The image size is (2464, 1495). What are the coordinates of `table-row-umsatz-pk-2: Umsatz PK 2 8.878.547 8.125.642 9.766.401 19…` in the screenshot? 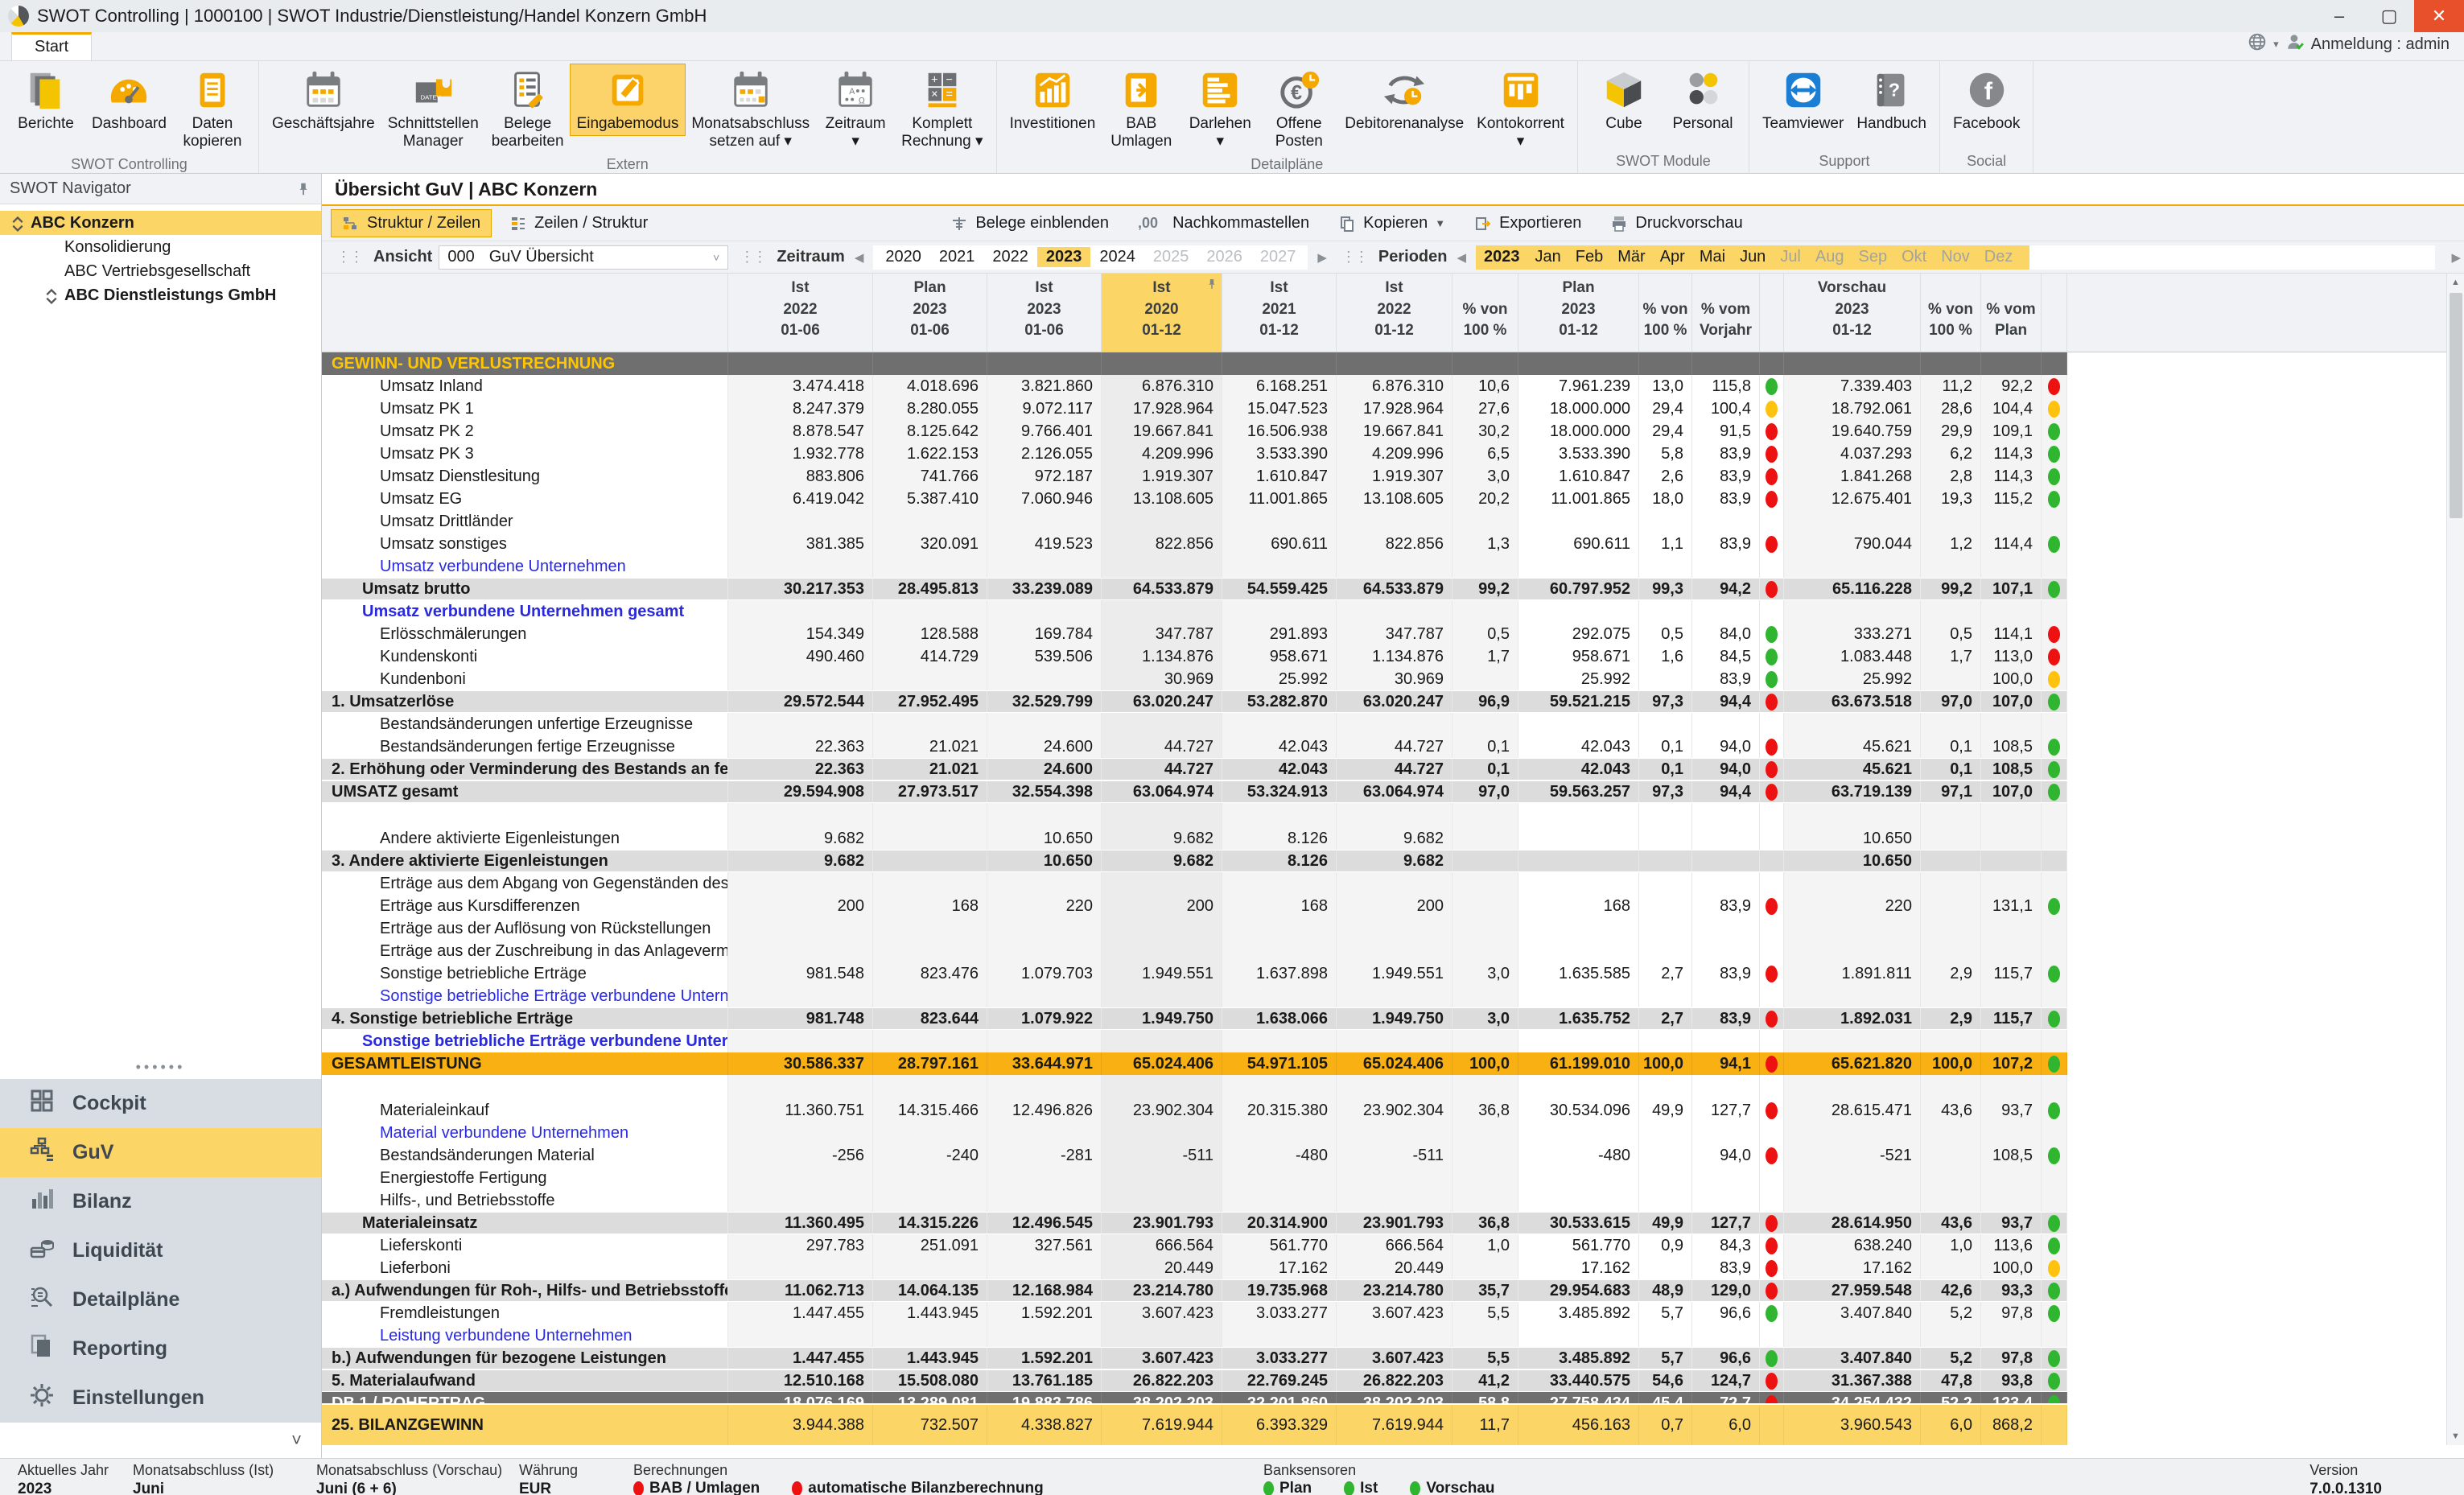 It's located at (1393, 431).